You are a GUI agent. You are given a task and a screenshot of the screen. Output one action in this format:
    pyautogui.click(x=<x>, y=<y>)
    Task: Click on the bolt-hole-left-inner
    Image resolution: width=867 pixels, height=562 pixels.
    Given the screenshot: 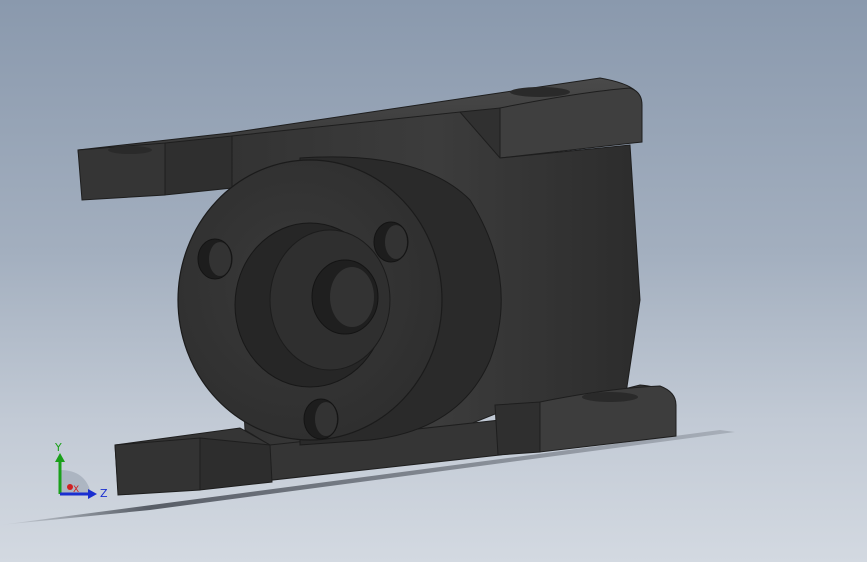 What is the action you would take?
    pyautogui.click(x=220, y=259)
    